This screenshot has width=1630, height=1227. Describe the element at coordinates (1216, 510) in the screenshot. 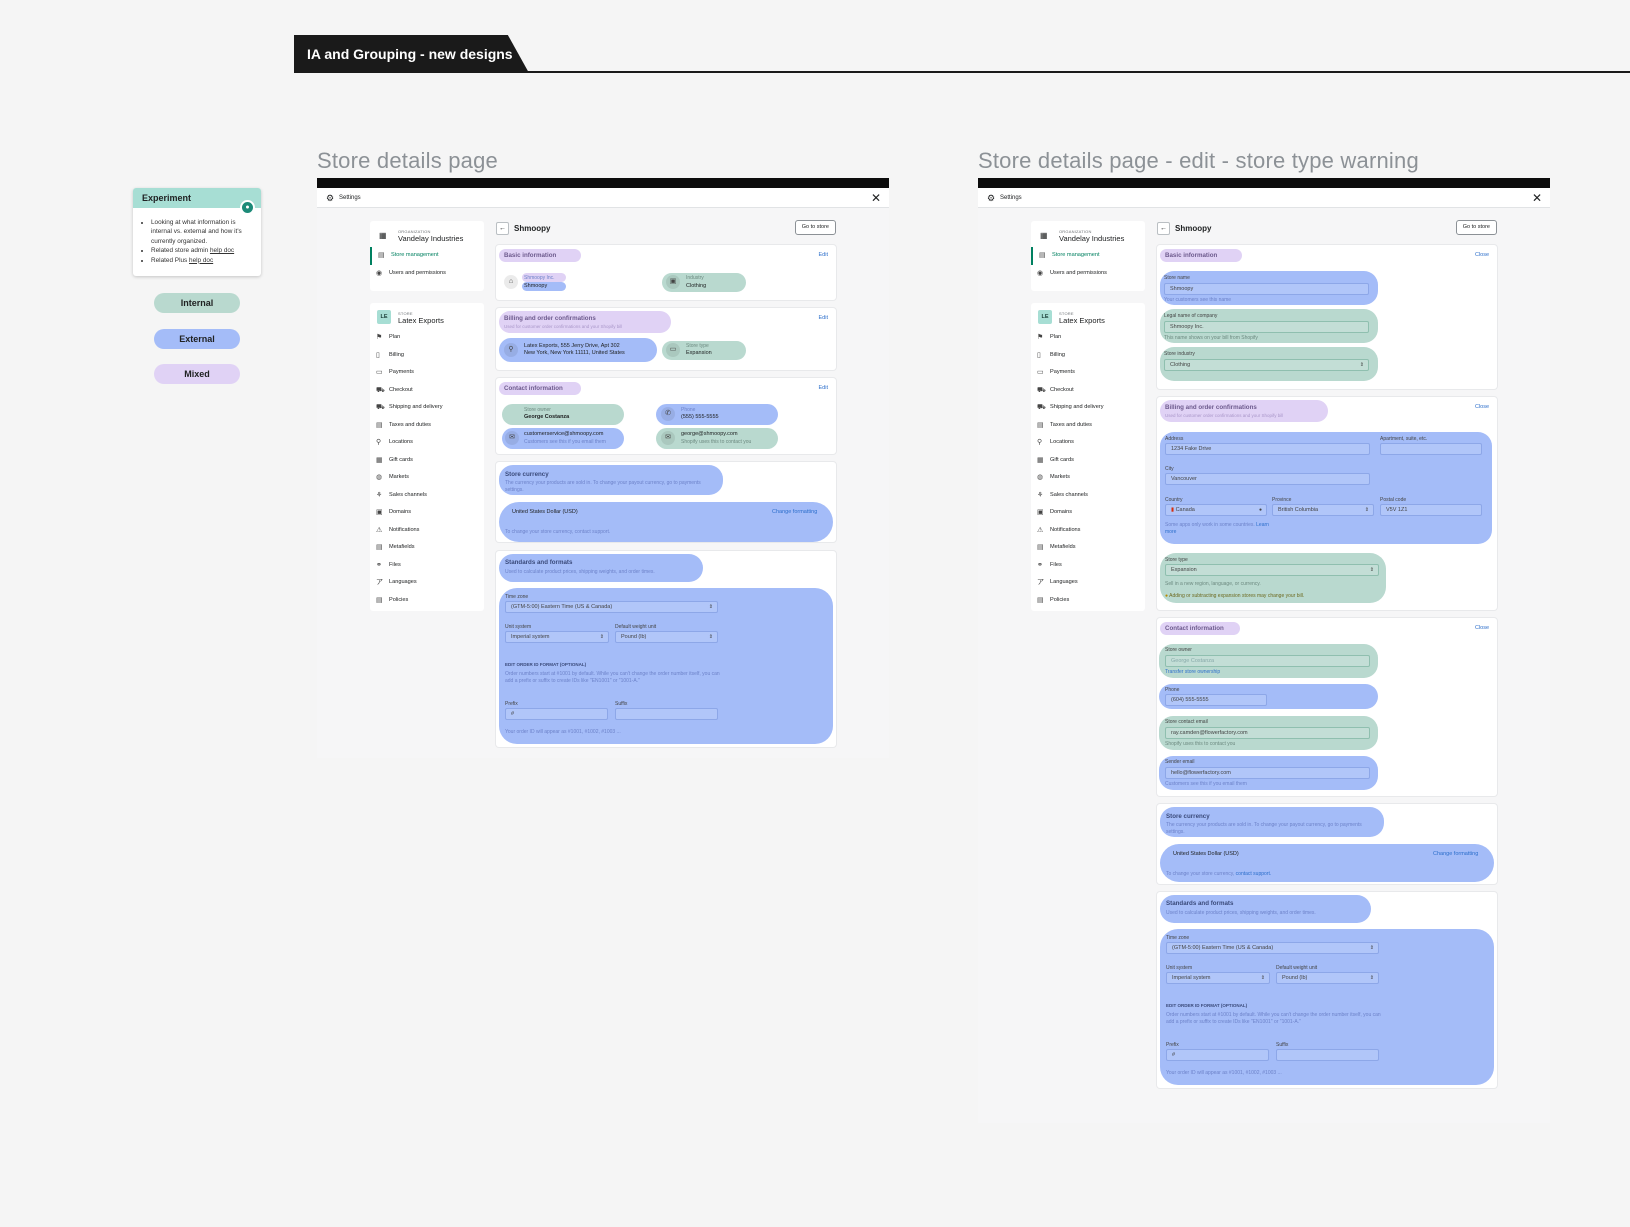

I see `country-select: ▮ Canada ●` at that location.